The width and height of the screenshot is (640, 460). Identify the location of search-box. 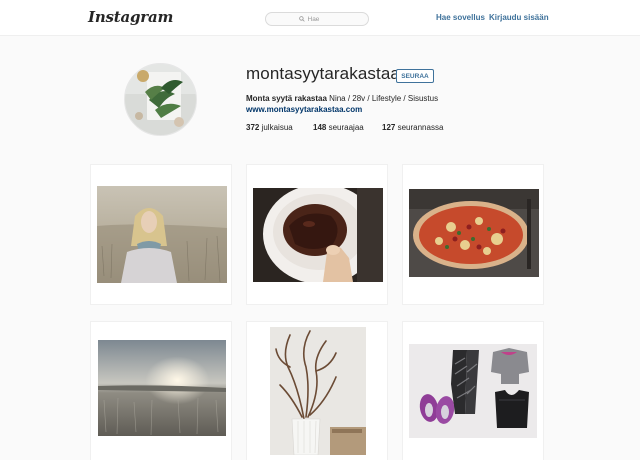
(317, 19).